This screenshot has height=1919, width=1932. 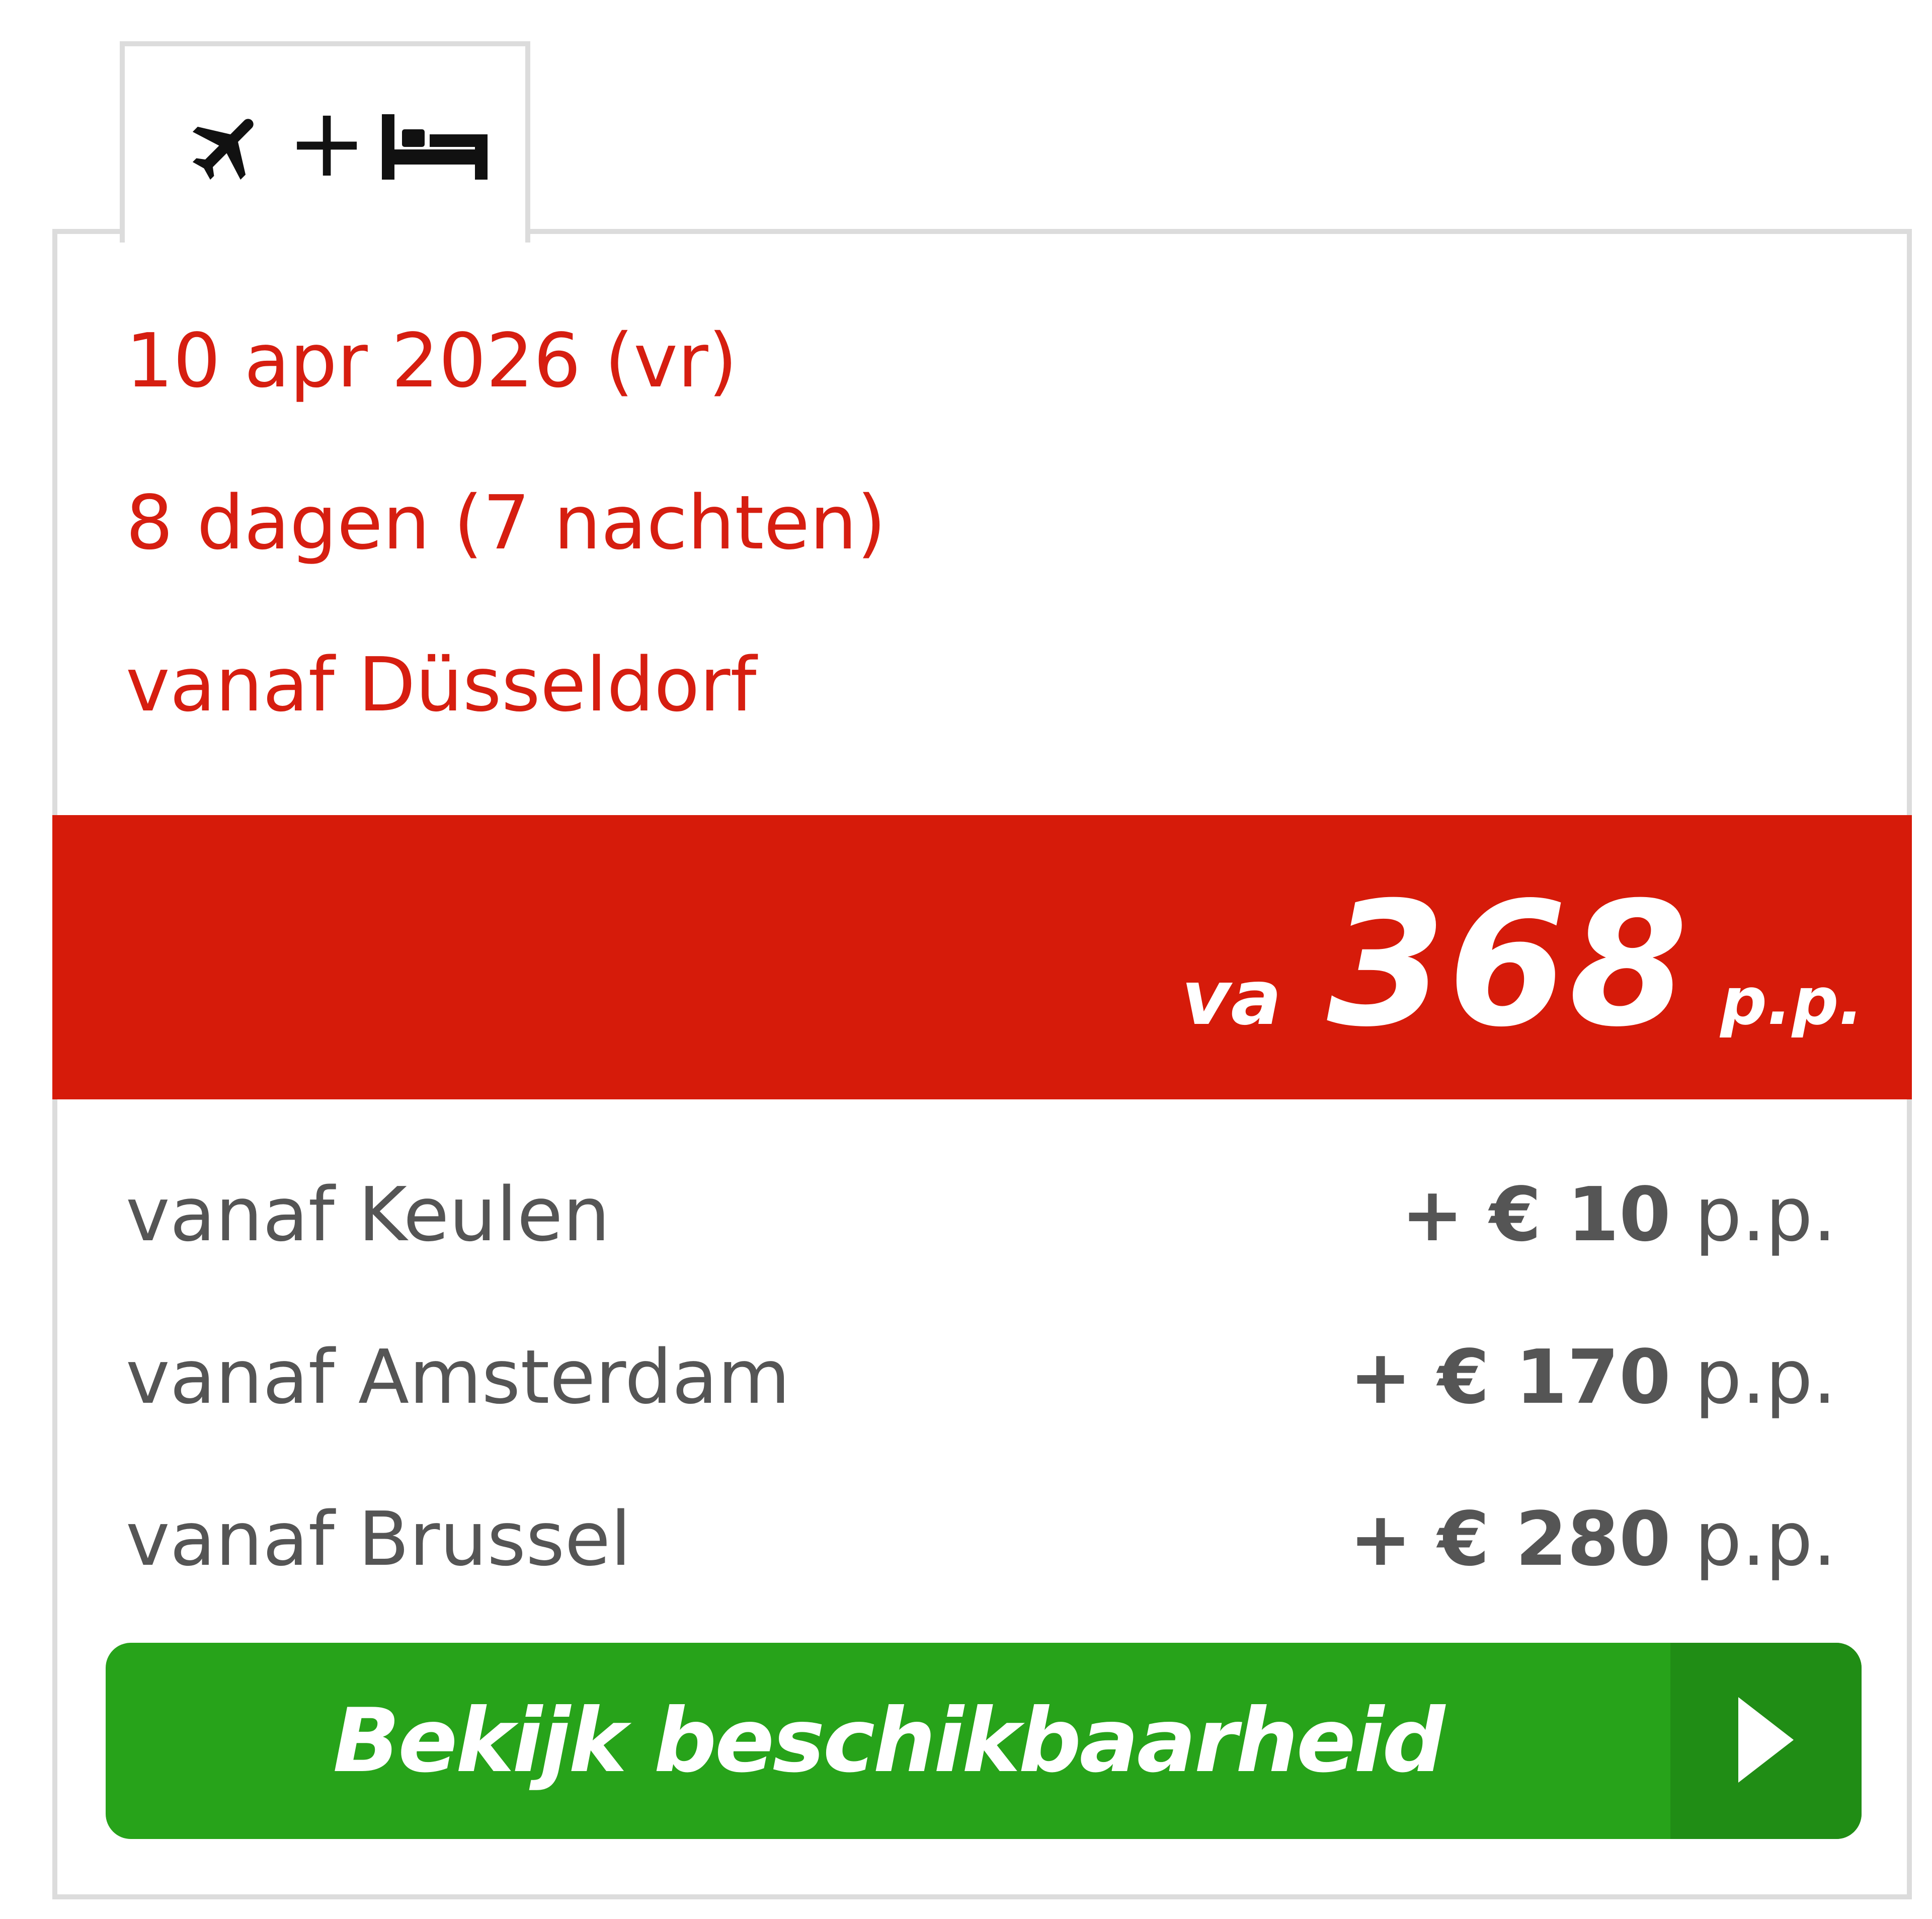 What do you see at coordinates (368, 1214) in the screenshot?
I see `alternative-departure-label: vanaf Keulen` at bounding box center [368, 1214].